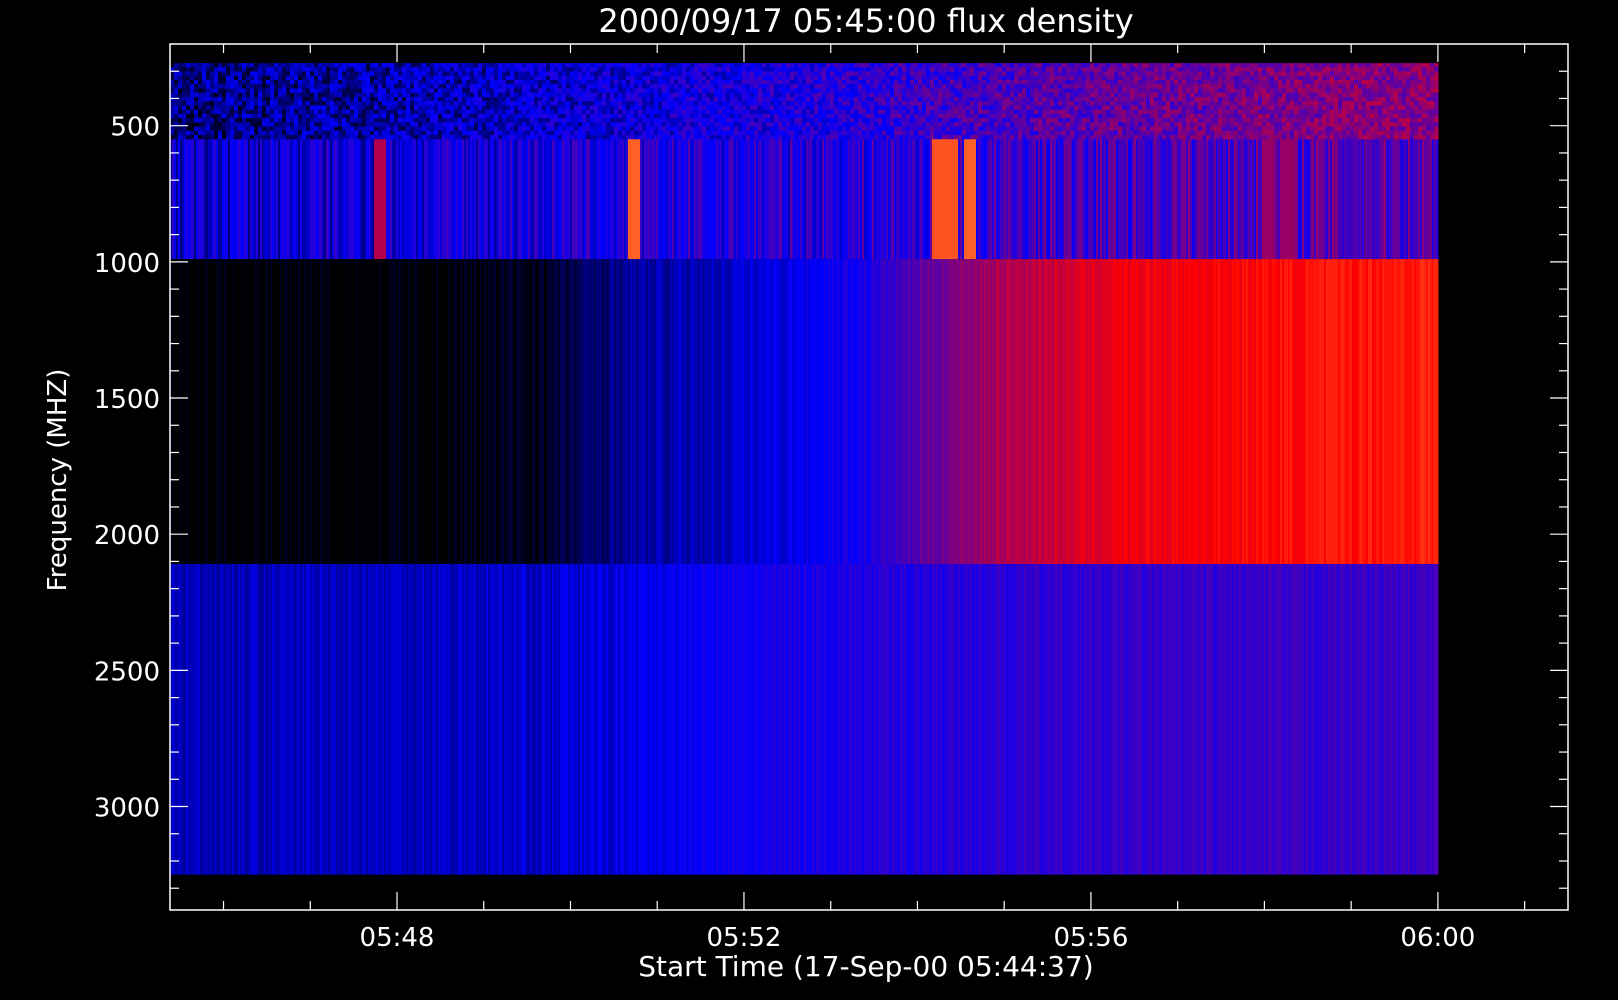 This screenshot has width=1618, height=1000. Describe the element at coordinates (1090, 938) in the screenshot. I see `x-tick-label: 05:56` at that location.